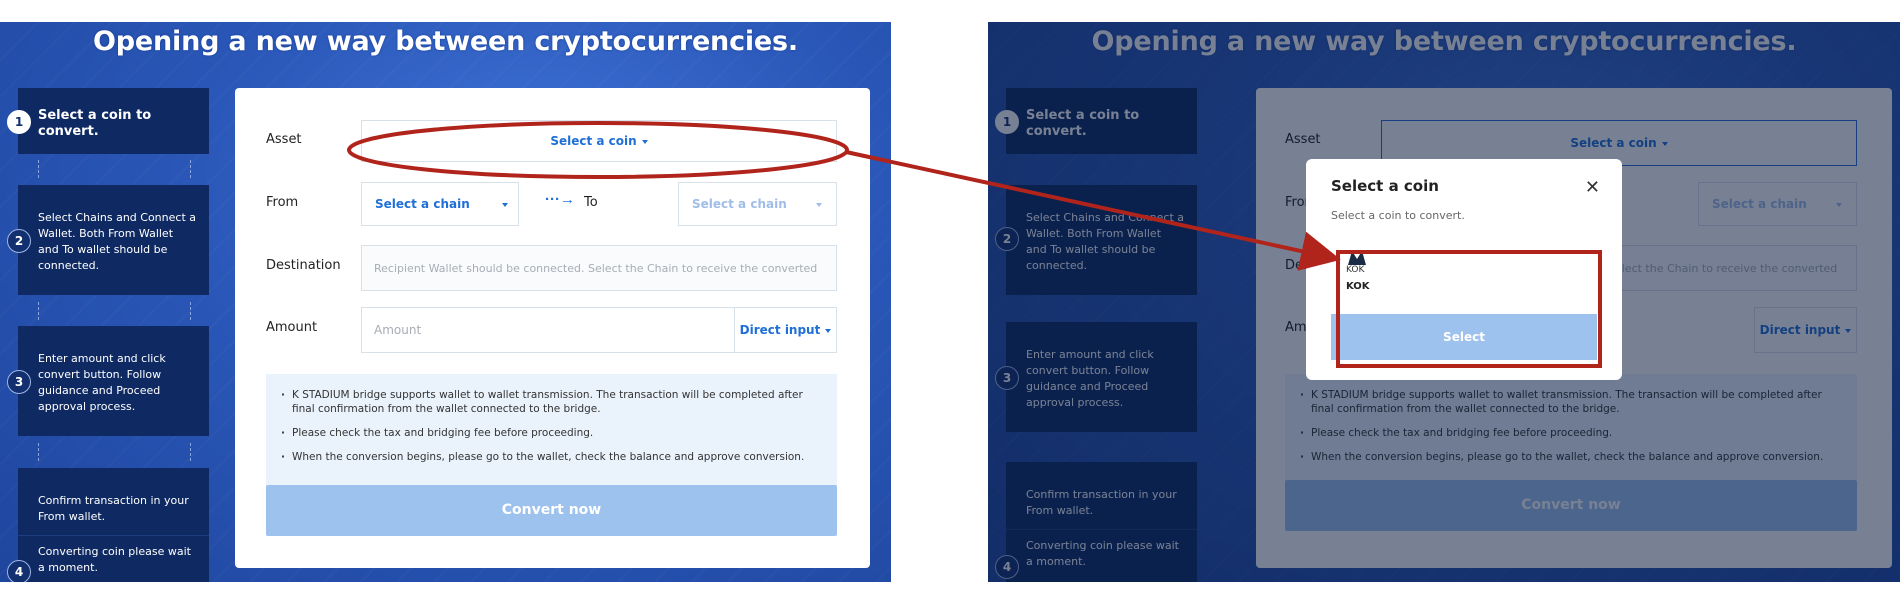  I want to click on amount-input: Amount, so click(548, 330).